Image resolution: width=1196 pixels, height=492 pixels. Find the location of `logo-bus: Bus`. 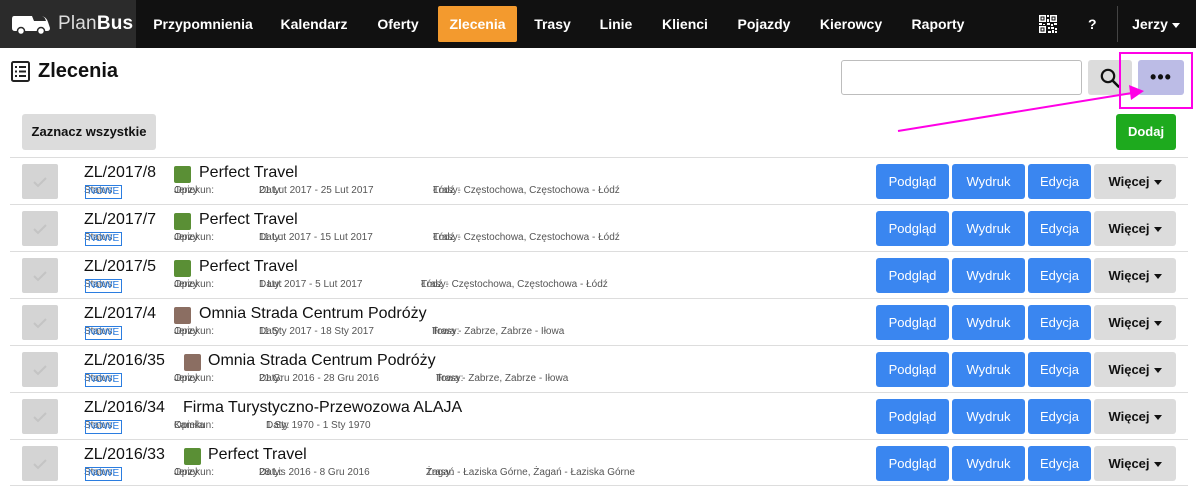

logo-bus: Bus is located at coordinates (115, 23).